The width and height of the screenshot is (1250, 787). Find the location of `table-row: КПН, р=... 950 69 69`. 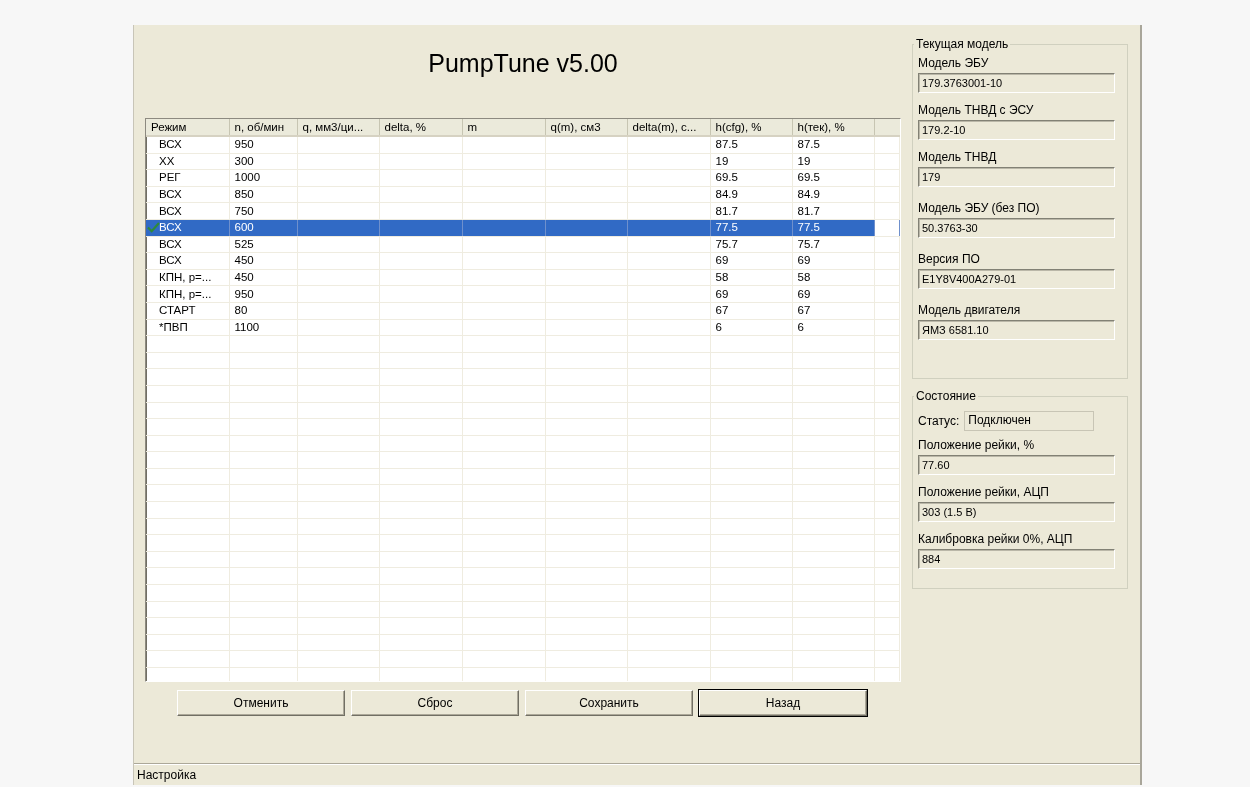

table-row: КПН, р=... 950 69 69 is located at coordinates (523, 294).